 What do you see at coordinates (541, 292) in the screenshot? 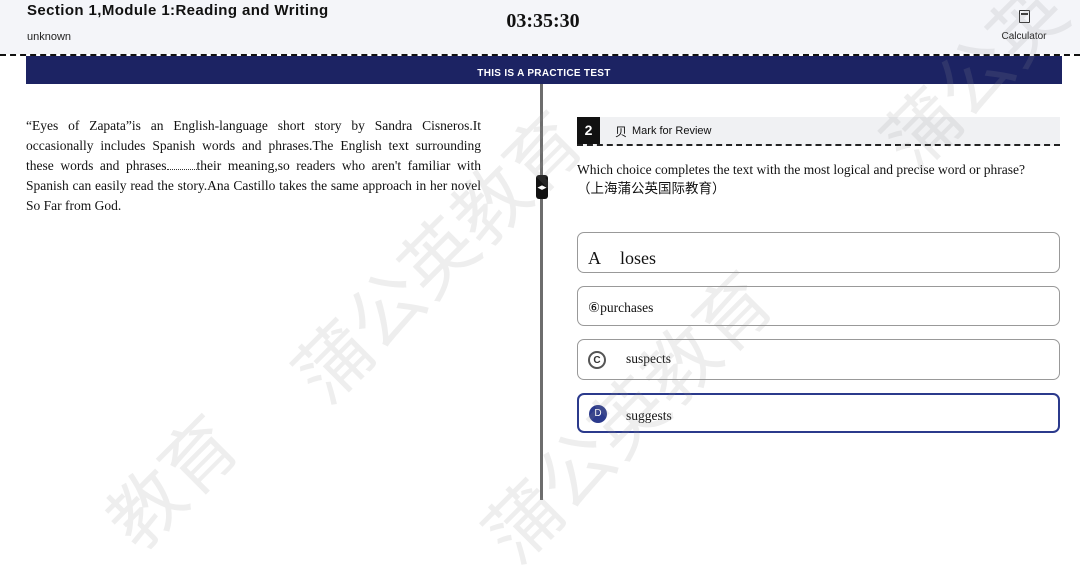
I see `pane-divider` at bounding box center [541, 292].